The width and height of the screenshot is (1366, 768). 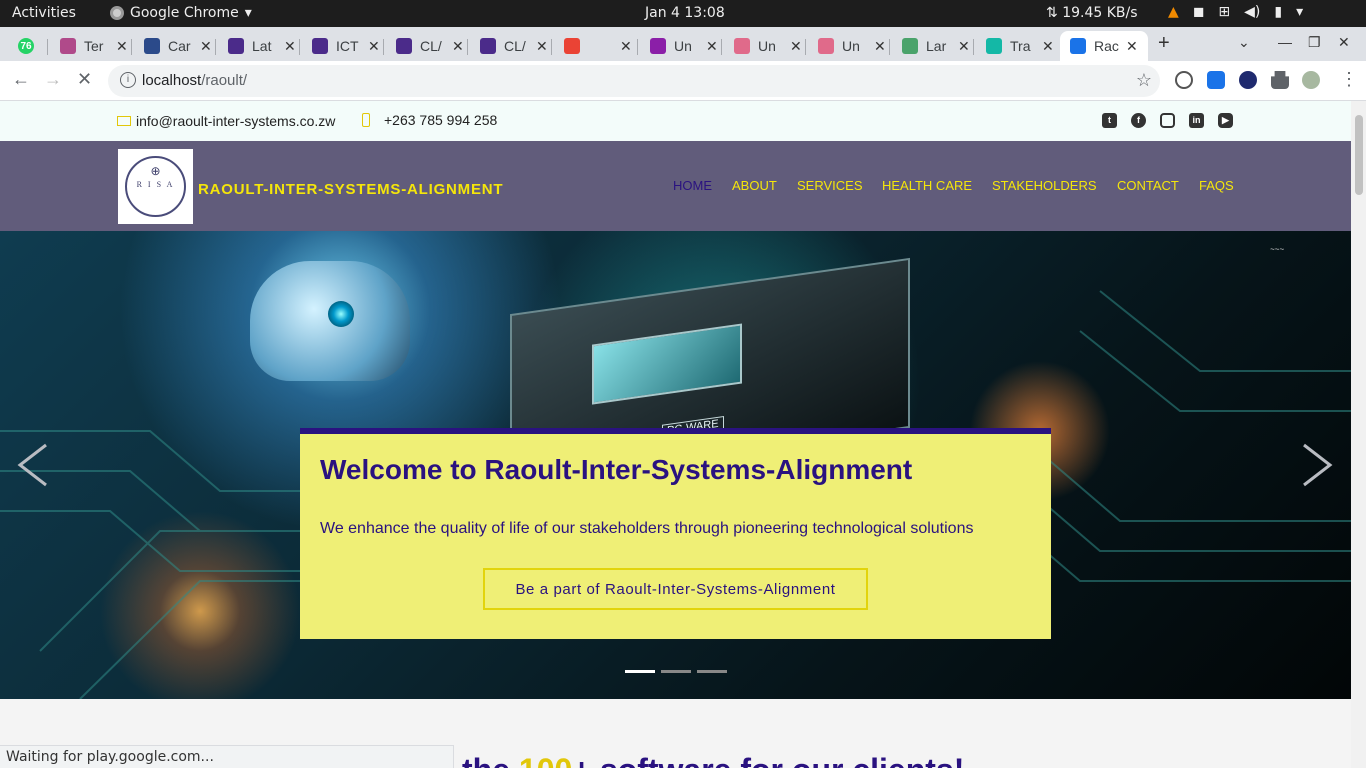 What do you see at coordinates (1317, 465) in the screenshot?
I see `carousel-next-arrow-icon` at bounding box center [1317, 465].